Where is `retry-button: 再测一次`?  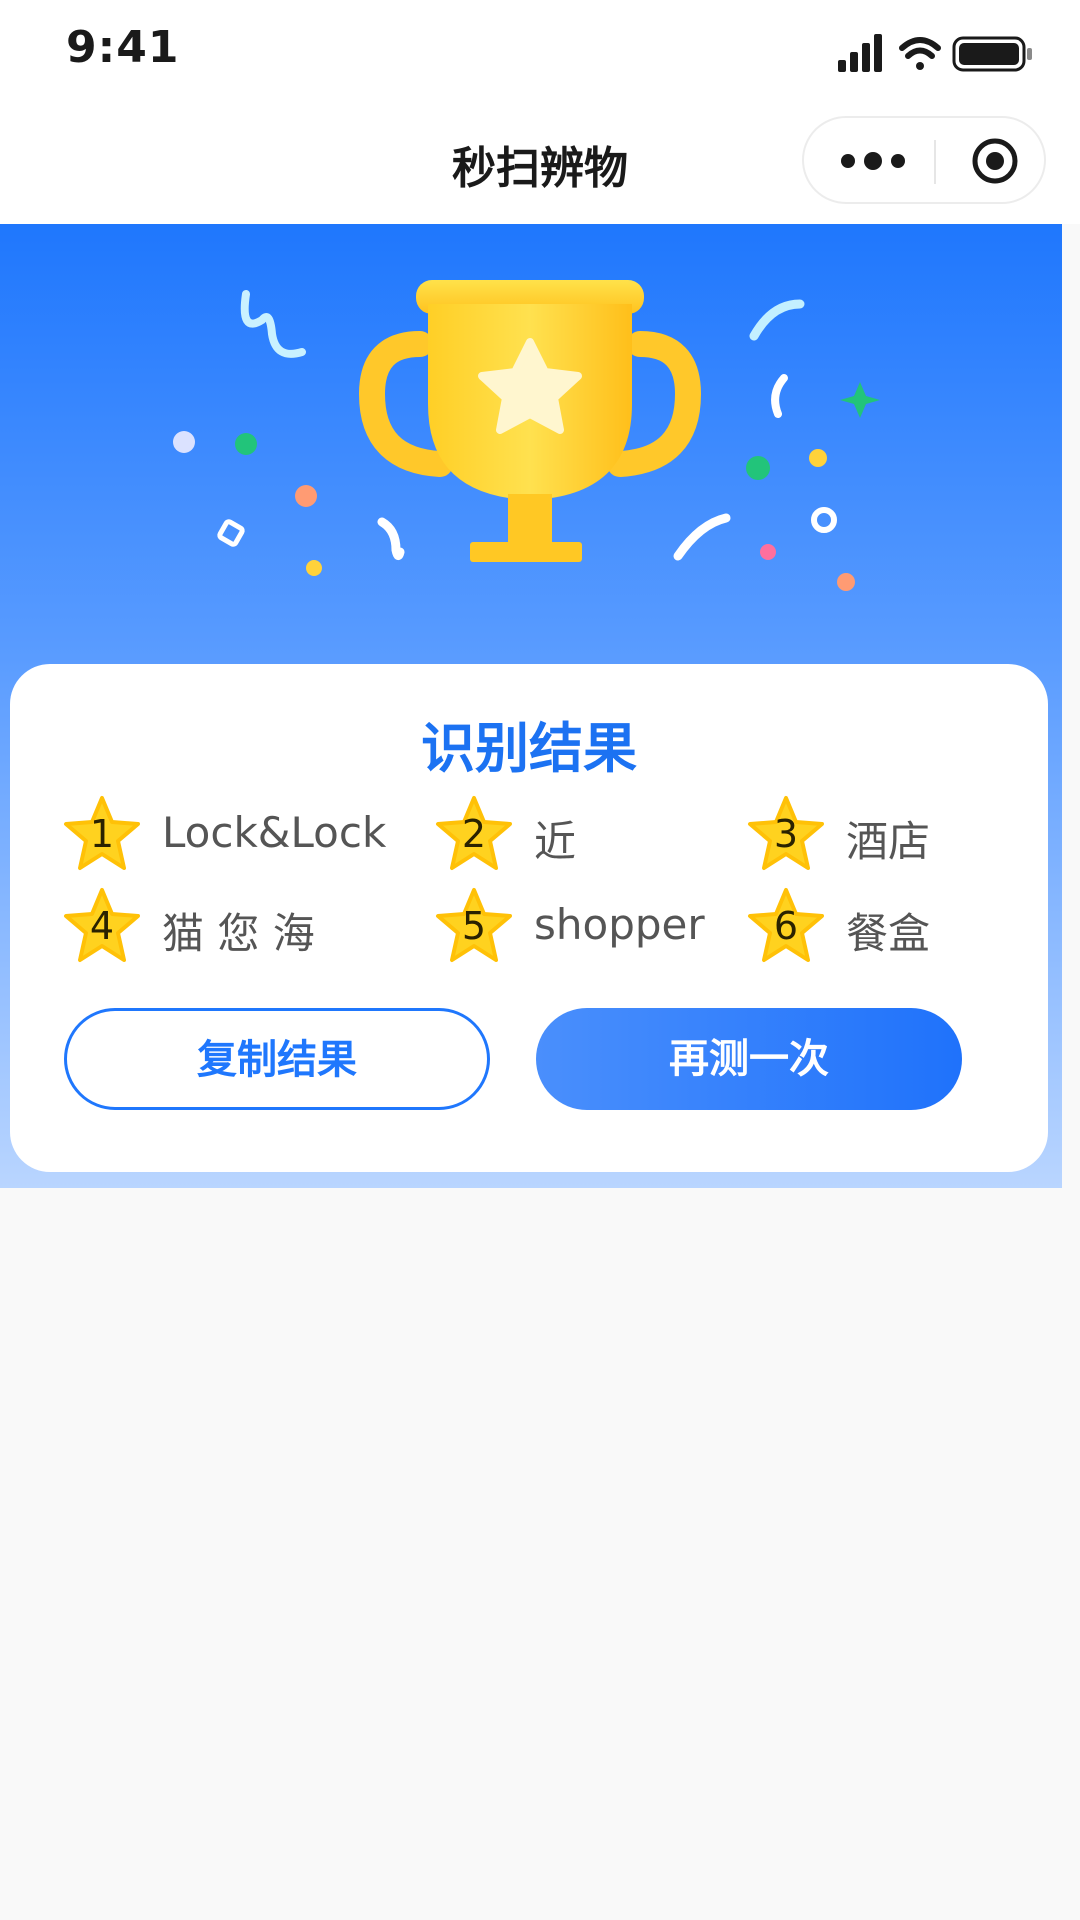
retry-button: 再测一次 is located at coordinates (749, 1059).